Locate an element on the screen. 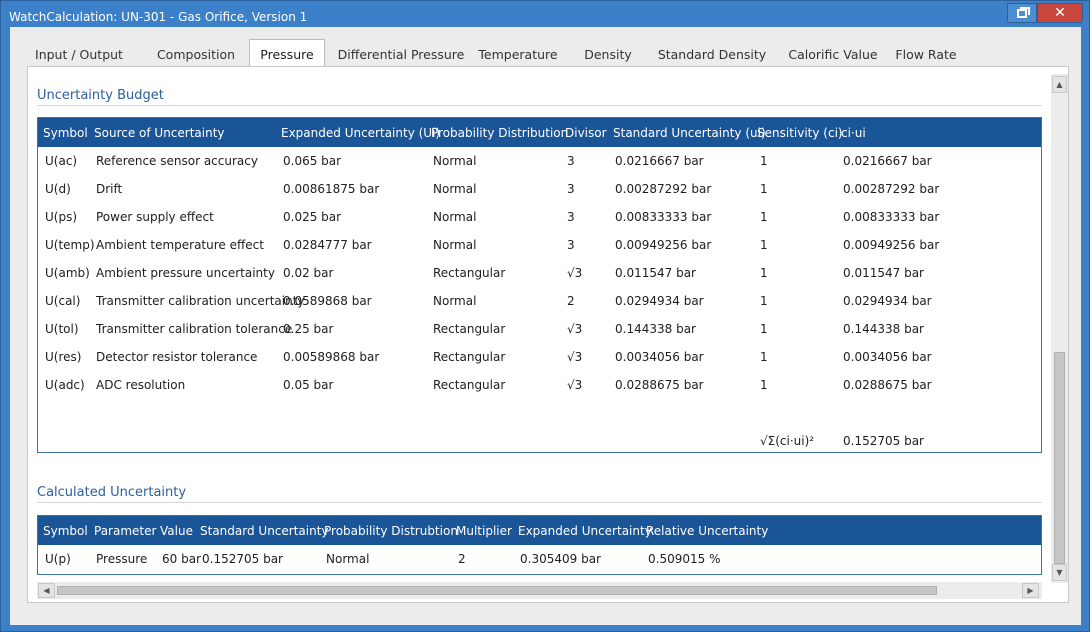 The image size is (1090, 632). cell-distribution: Rectangular is located at coordinates (469, 385).